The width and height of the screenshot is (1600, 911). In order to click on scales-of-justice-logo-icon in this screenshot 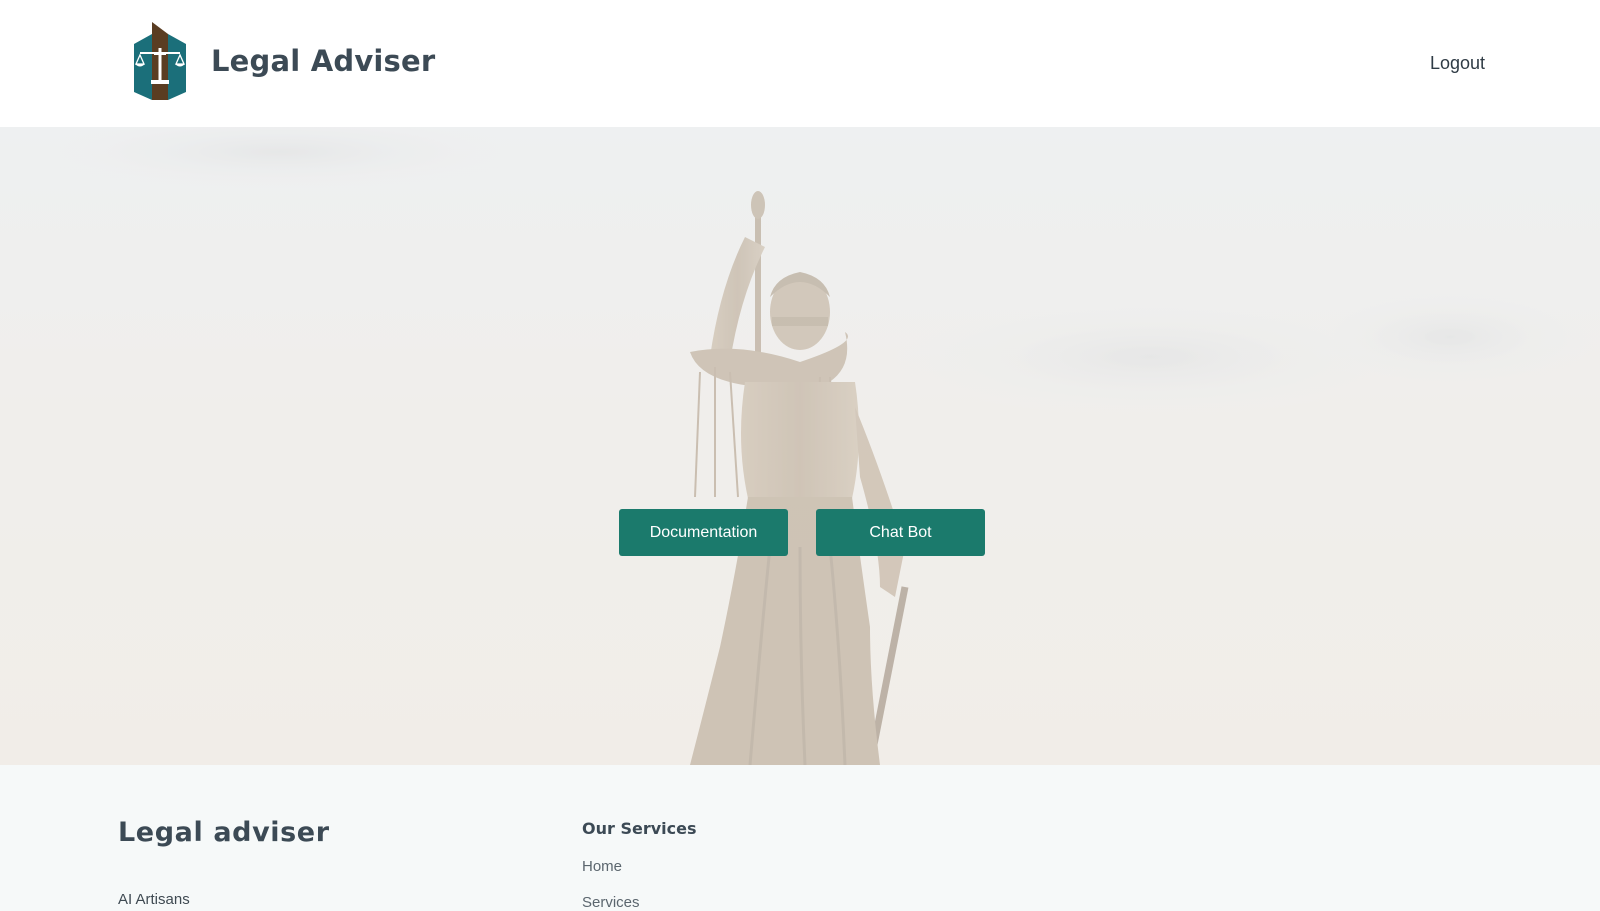, I will do `click(160, 61)`.